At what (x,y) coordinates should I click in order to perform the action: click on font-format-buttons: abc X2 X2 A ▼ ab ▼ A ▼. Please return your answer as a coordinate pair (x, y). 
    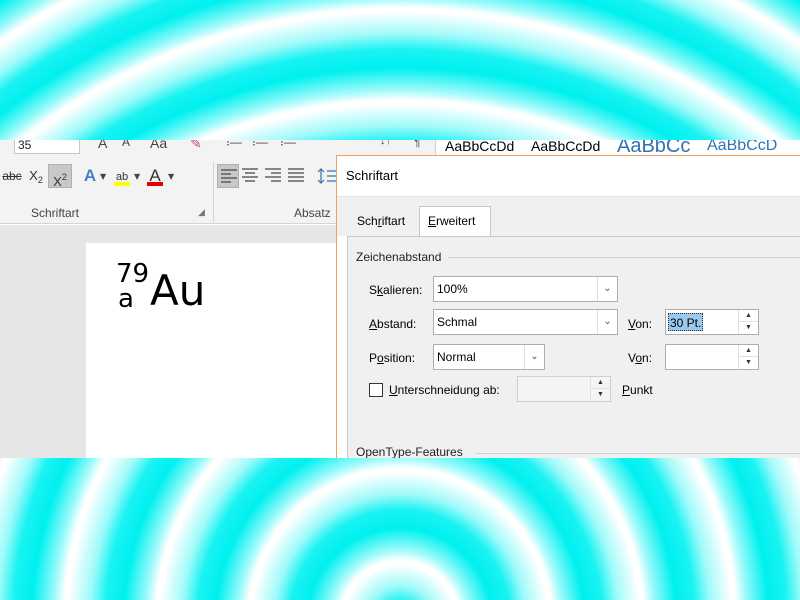
    Looking at the image, I should click on (107, 177).